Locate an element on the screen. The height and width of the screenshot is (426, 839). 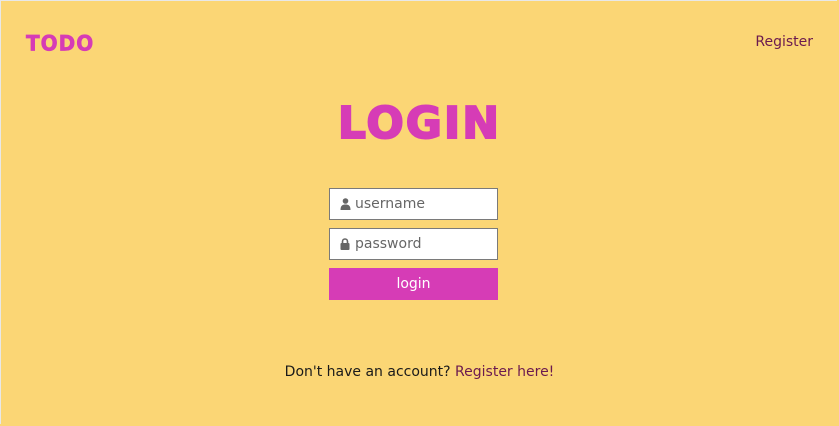
password-input is located at coordinates (425, 244).